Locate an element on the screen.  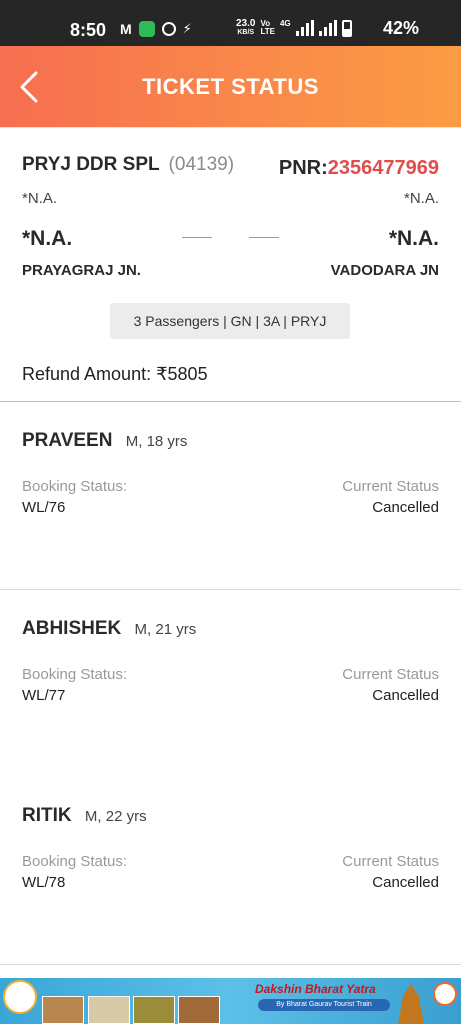
train-name-text: PRYJ DDR SPL is located at coordinates (91, 164).